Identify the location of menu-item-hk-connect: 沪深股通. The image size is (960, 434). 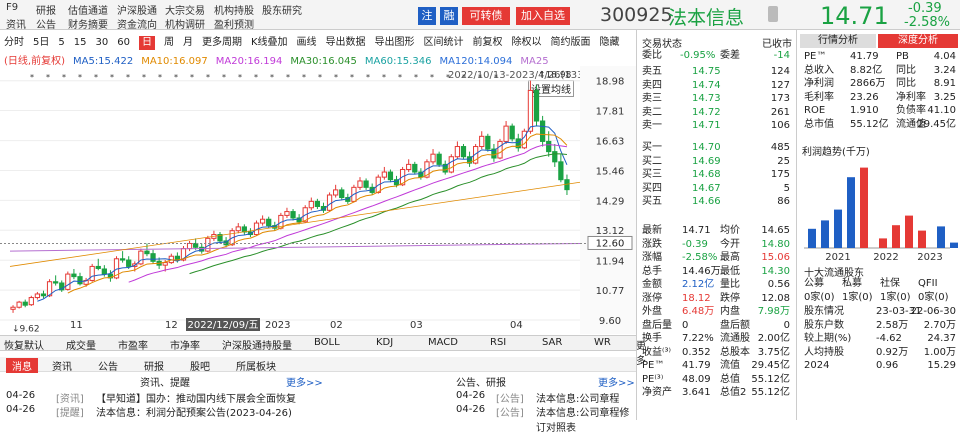
(137, 9).